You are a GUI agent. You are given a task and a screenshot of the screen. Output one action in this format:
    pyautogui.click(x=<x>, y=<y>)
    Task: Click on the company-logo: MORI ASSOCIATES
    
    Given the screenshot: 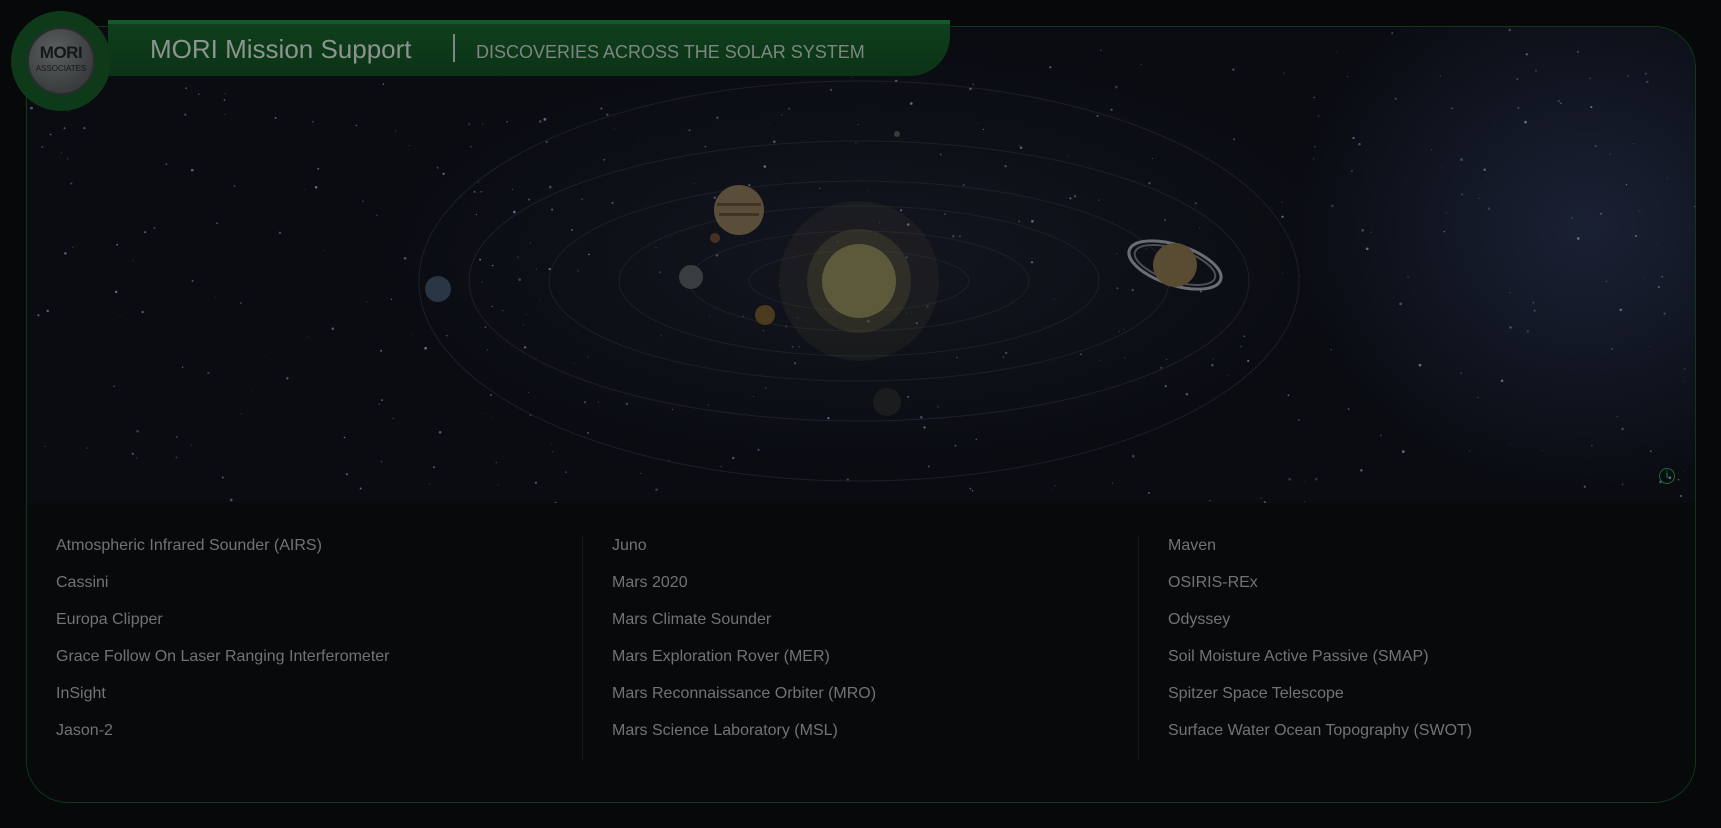 What is the action you would take?
    pyautogui.click(x=61, y=61)
    